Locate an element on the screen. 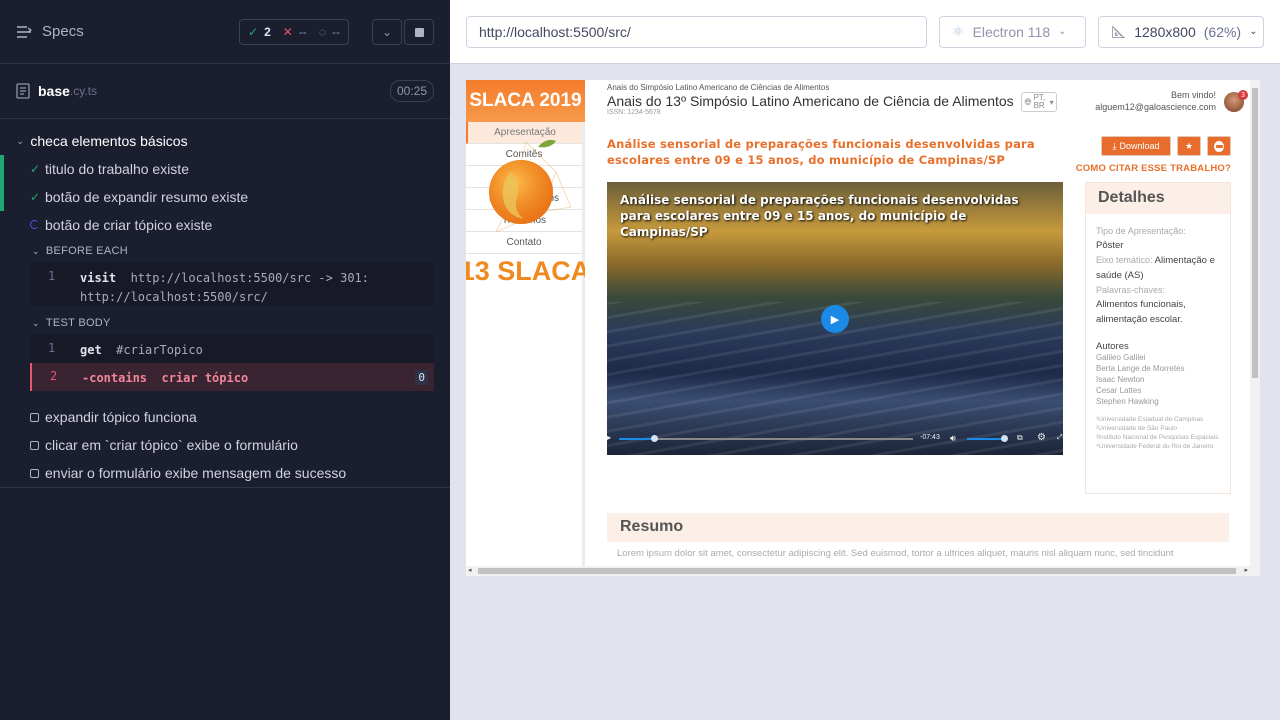 The width and height of the screenshot is (1280, 720). test-row: ✓ titulo do trabalho existe is located at coordinates (225, 169).